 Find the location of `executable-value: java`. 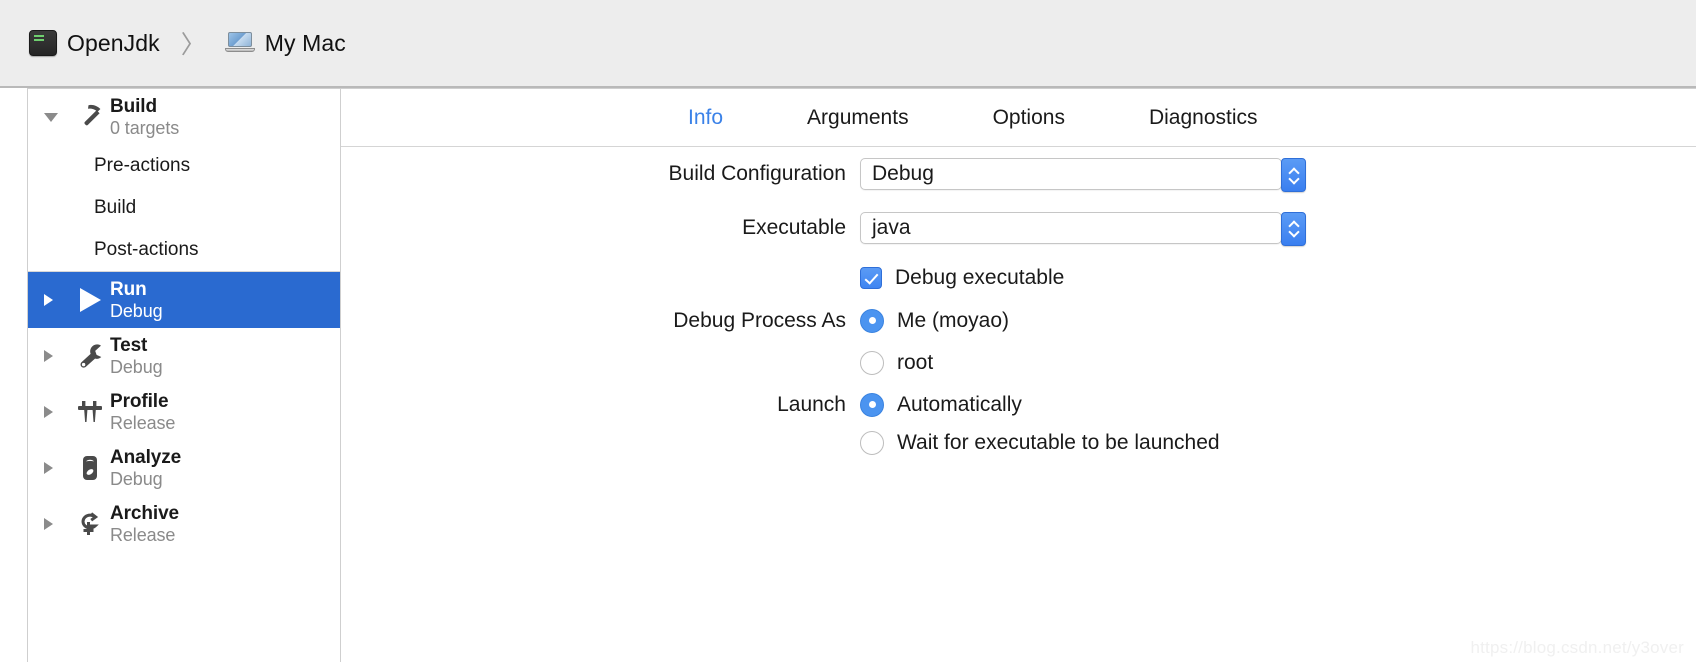

executable-value: java is located at coordinates (891, 227).